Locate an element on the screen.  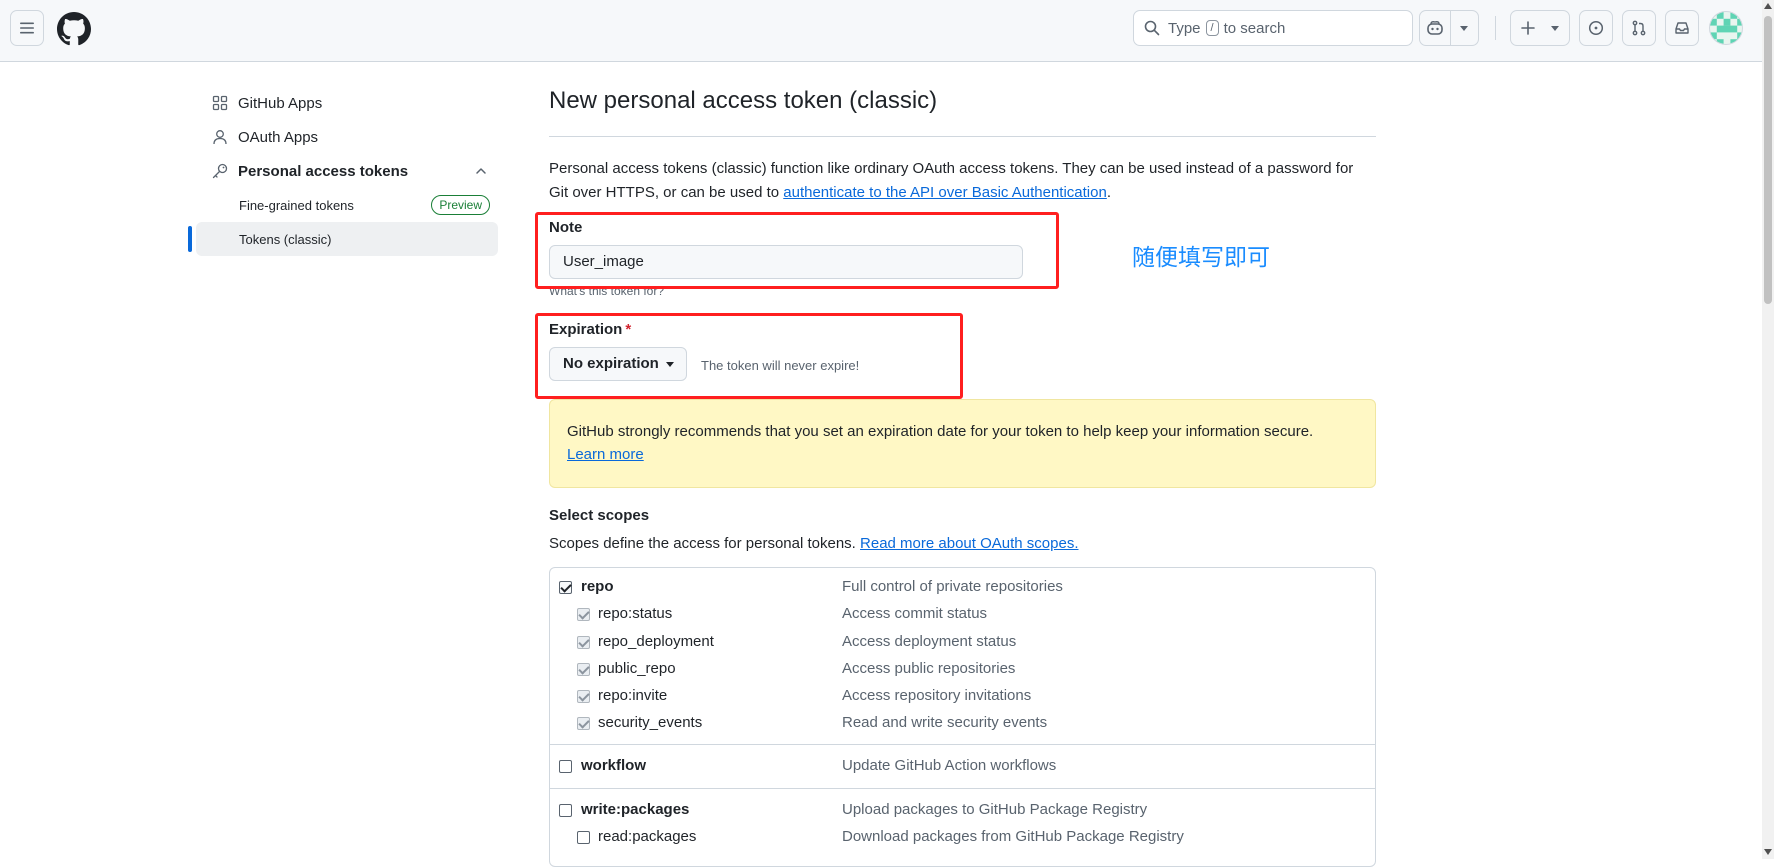
sidebar-subitem-label: Tokens (classic) is located at coordinates (285, 239).